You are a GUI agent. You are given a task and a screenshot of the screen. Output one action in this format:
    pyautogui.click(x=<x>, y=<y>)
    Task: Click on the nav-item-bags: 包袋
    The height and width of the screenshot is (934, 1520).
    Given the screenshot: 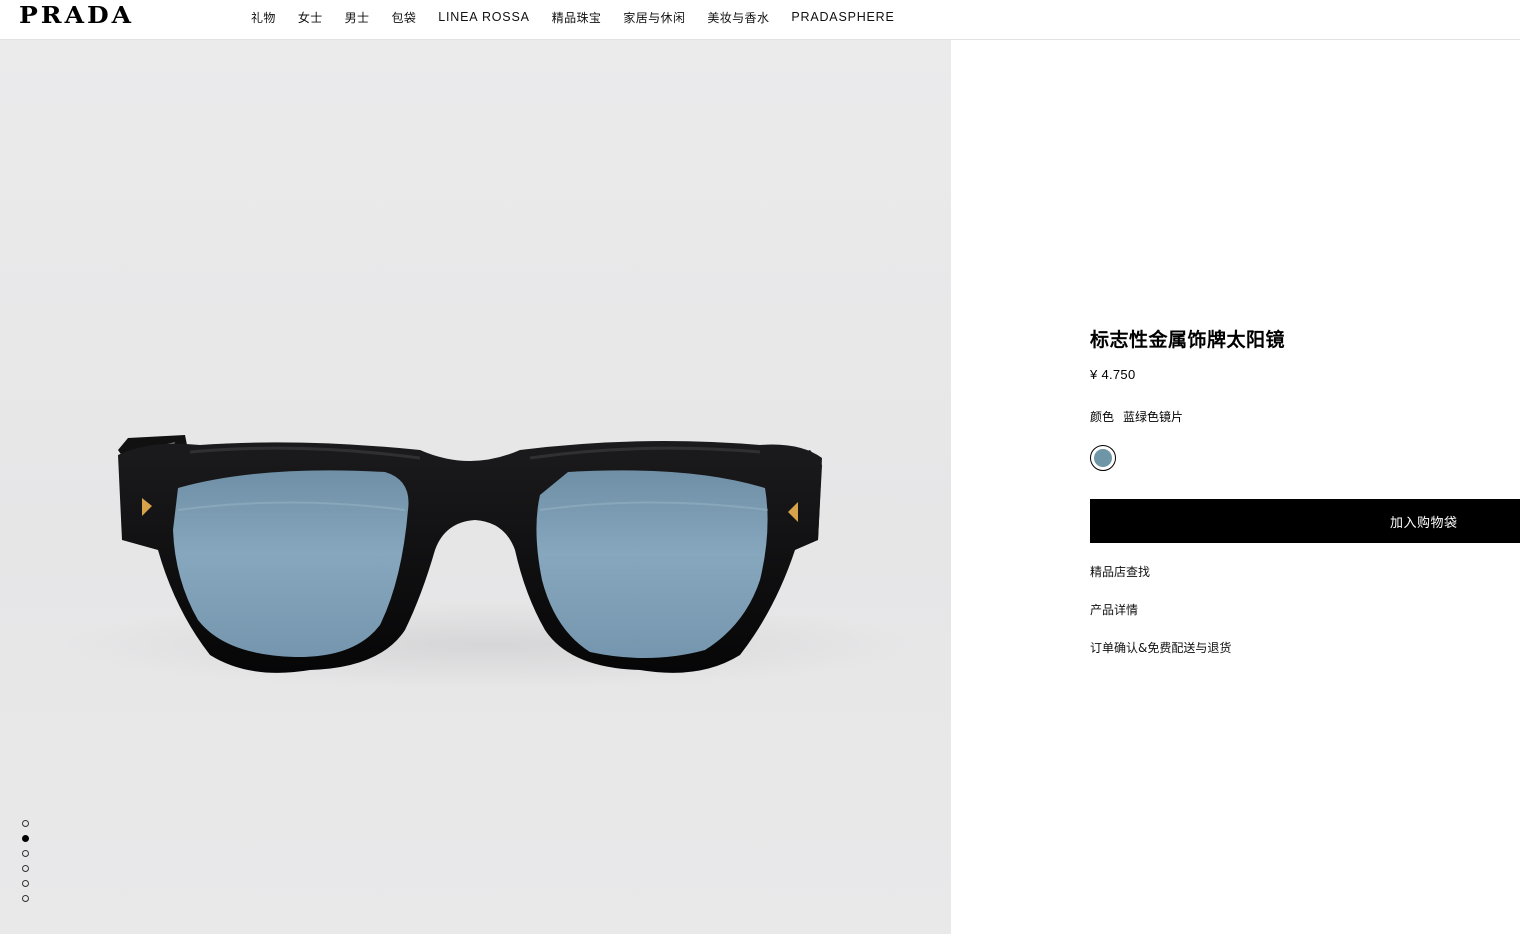 What is the action you would take?
    pyautogui.click(x=403, y=17)
    